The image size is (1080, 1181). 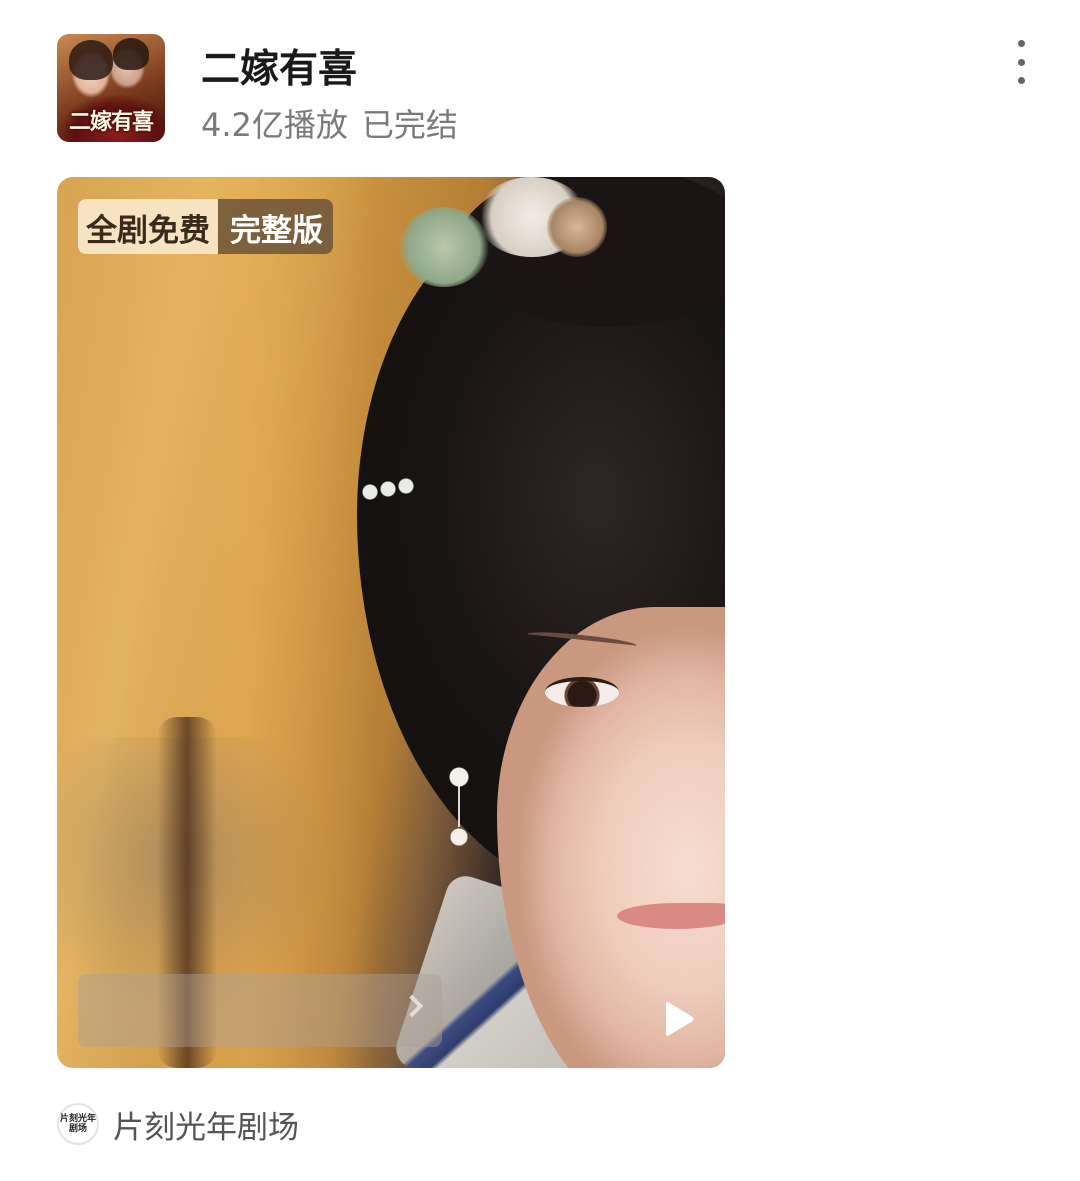 I want to click on channel-name: 片刻光年剧场, so click(x=206, y=1124).